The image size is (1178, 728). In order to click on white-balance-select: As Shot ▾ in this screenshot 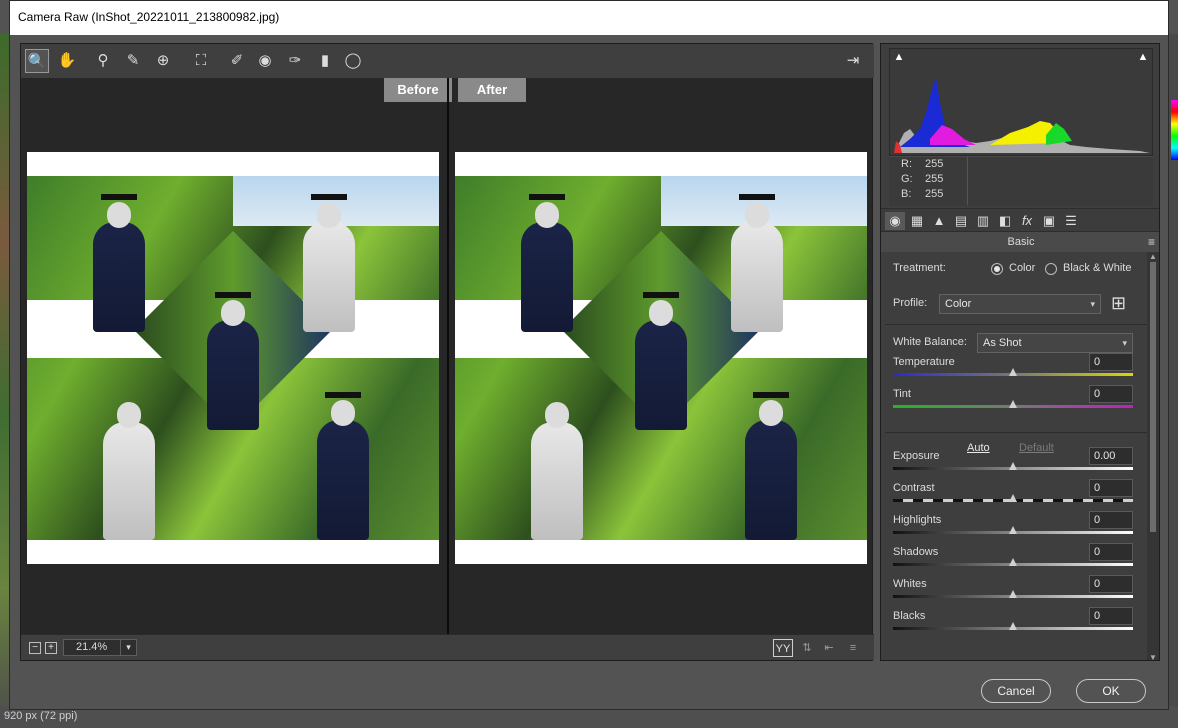, I will do `click(1055, 343)`.